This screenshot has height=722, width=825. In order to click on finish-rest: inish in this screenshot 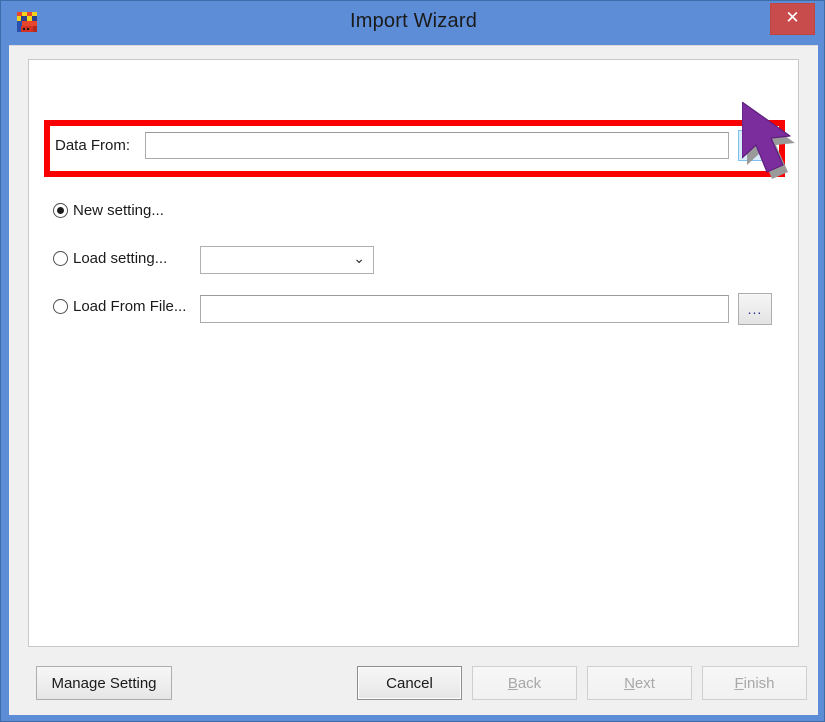, I will do `click(759, 683)`.